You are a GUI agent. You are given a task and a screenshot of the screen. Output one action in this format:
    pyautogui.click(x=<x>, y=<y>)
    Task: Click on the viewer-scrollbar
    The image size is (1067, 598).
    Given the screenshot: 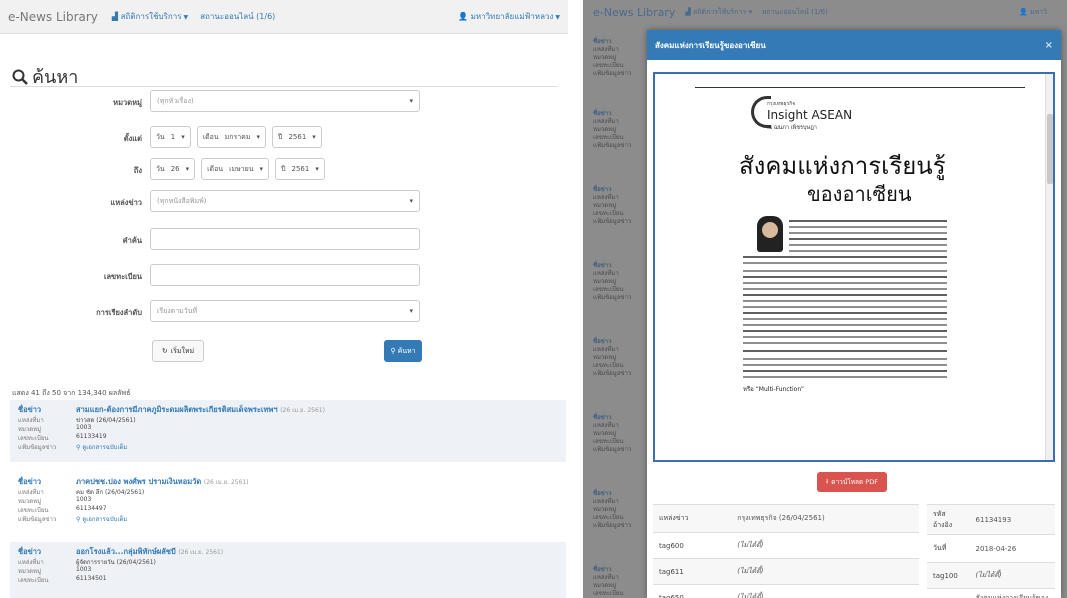 What is the action you would take?
    pyautogui.click(x=1049, y=267)
    